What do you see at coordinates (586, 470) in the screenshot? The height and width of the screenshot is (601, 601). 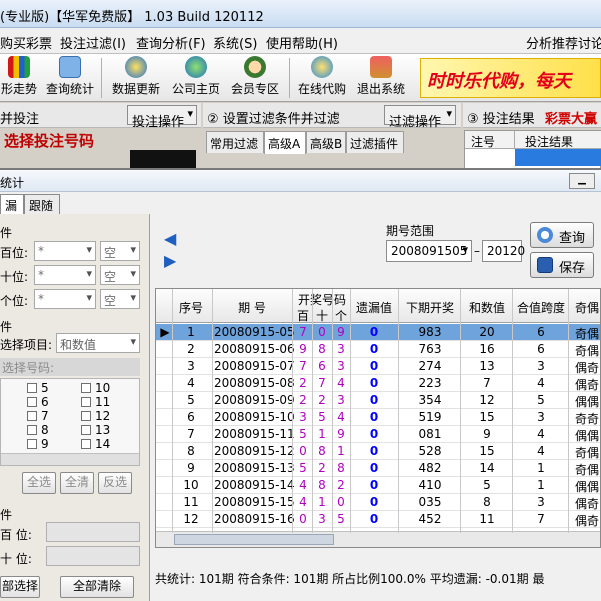 I see `cell-oe: 奇偶` at bounding box center [586, 470].